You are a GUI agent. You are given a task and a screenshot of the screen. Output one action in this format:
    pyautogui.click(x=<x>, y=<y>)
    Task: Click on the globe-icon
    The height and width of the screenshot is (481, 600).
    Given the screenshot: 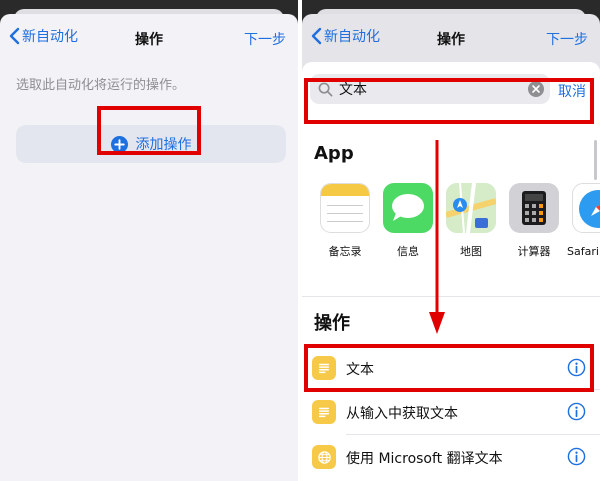 What is the action you would take?
    pyautogui.click(x=324, y=457)
    